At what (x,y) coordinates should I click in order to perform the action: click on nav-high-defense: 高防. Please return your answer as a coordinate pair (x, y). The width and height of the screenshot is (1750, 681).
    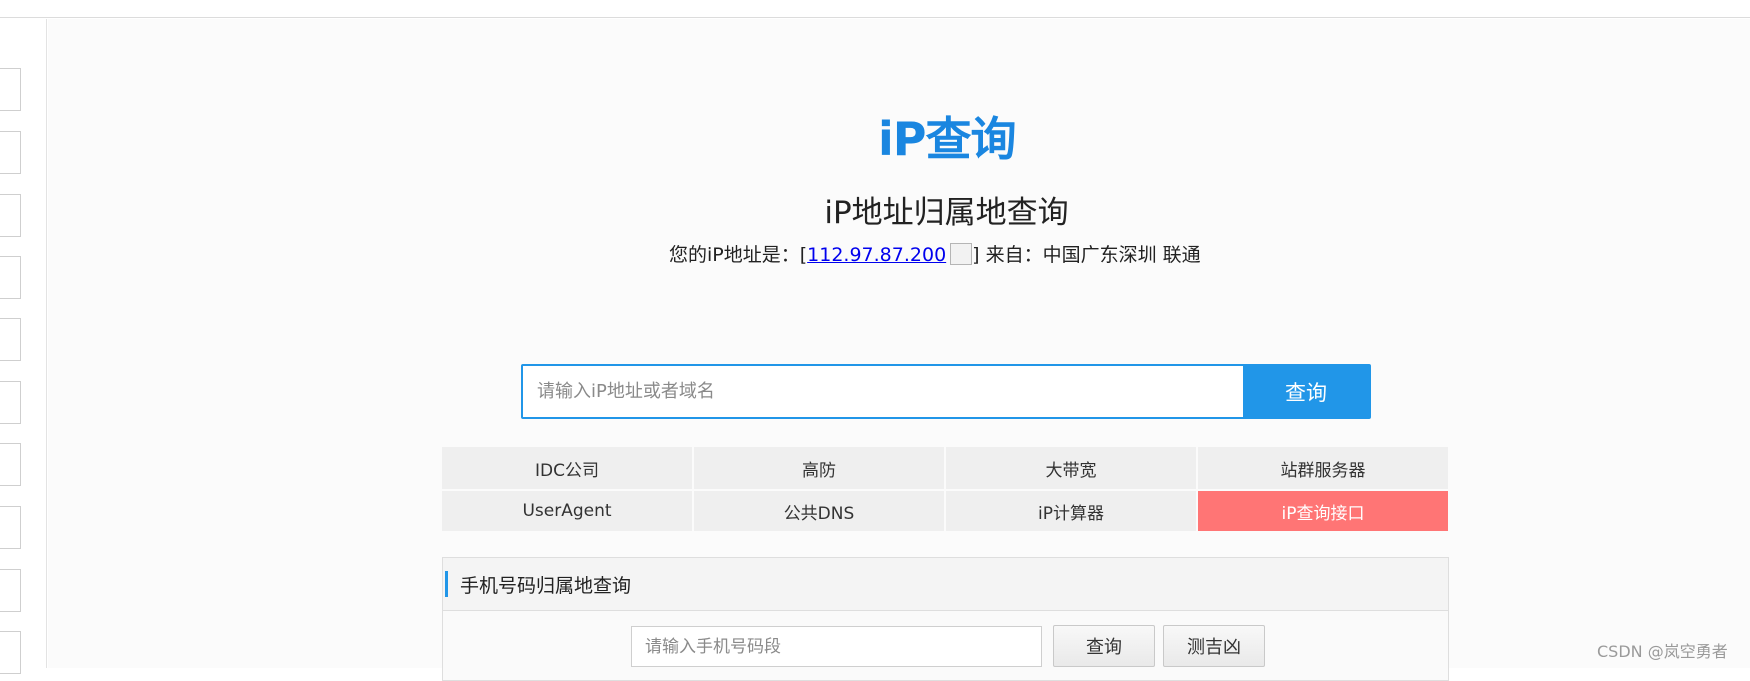
    Looking at the image, I should click on (819, 468).